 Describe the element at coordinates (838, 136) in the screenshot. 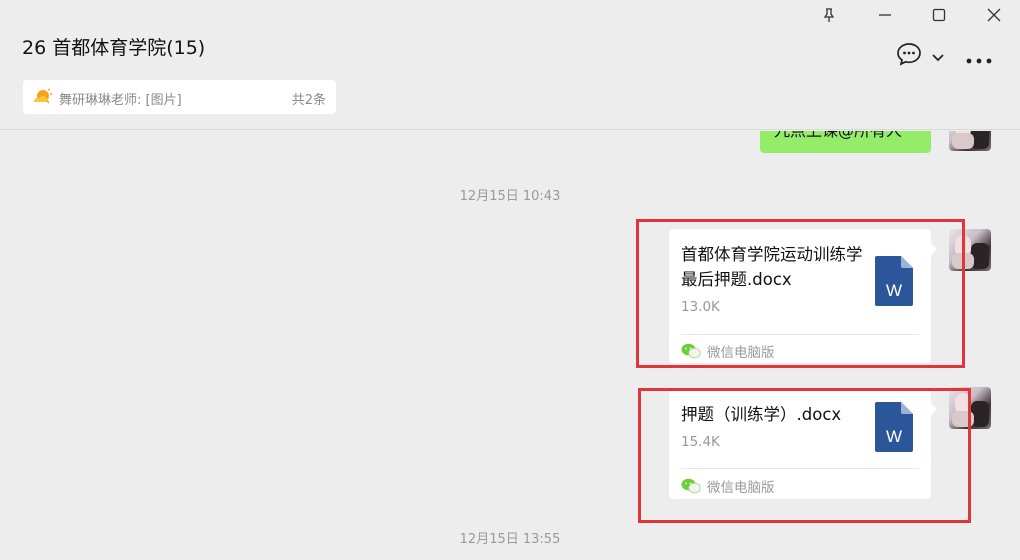

I see `message-text: 九点上课@所有人` at that location.